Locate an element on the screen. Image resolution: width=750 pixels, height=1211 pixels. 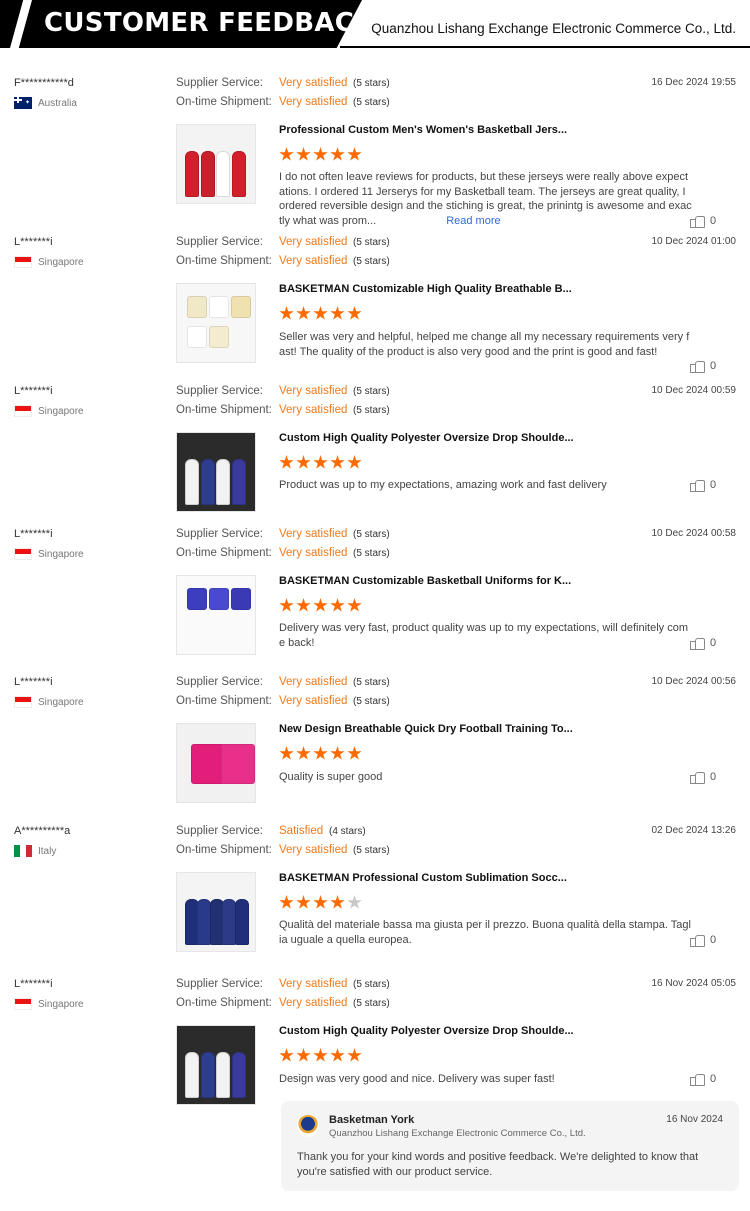
review-date: 16 Nov 2024 05:05 is located at coordinates (693, 983).